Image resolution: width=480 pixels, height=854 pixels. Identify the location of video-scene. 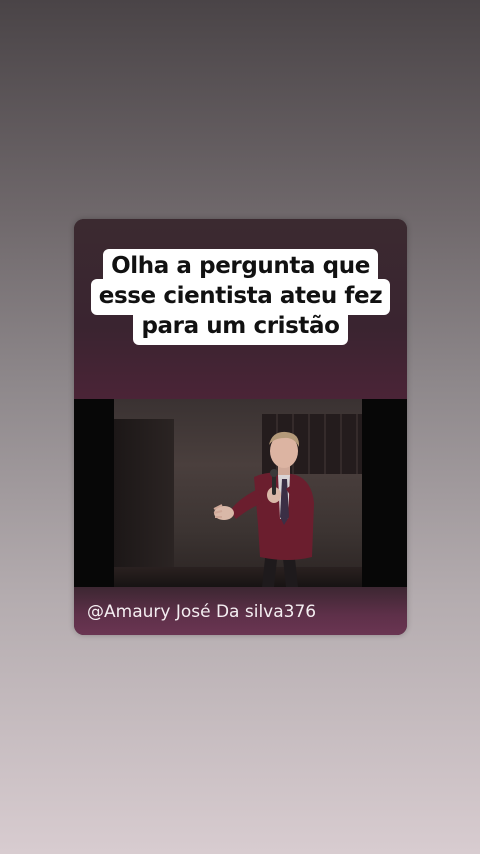
(238, 493).